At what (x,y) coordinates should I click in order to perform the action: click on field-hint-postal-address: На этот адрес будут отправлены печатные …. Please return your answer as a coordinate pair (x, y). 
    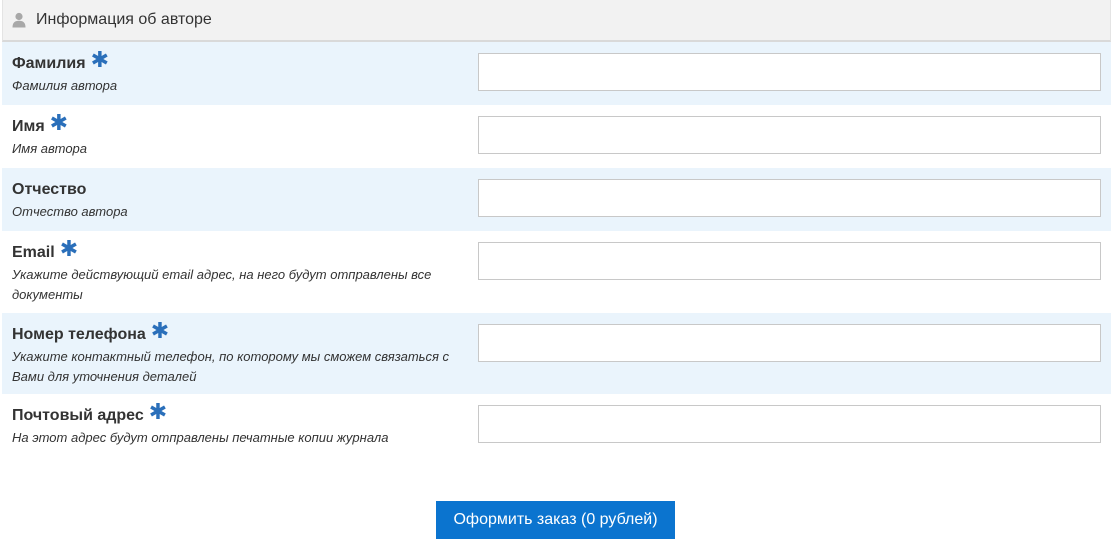
    Looking at the image, I should click on (200, 437).